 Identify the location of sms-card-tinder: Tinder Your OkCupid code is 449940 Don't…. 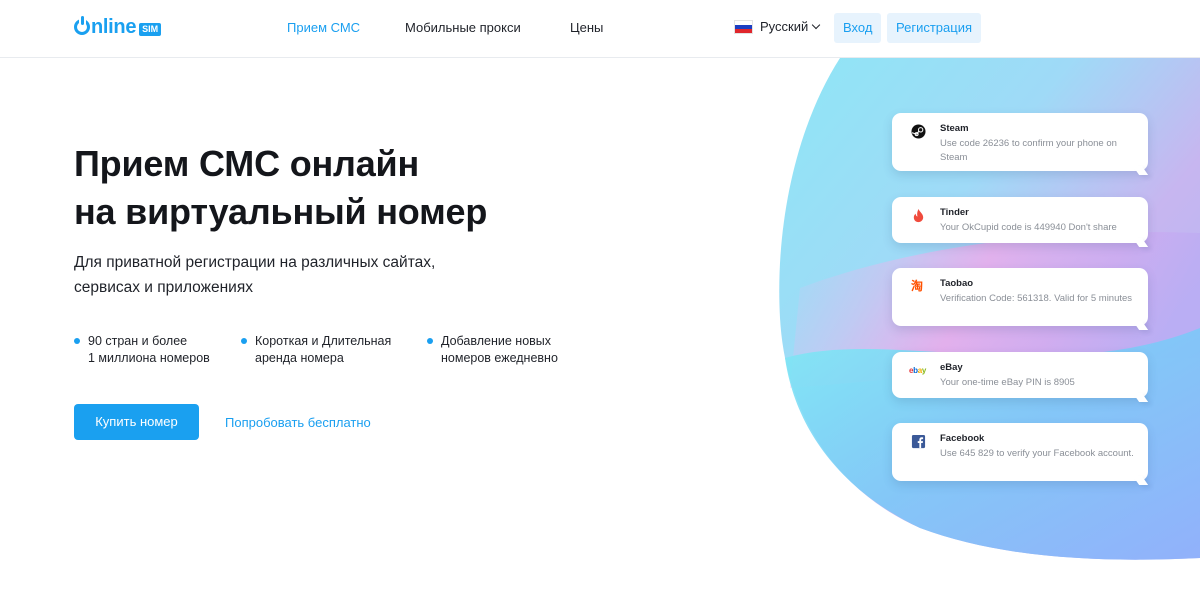
(1020, 220).